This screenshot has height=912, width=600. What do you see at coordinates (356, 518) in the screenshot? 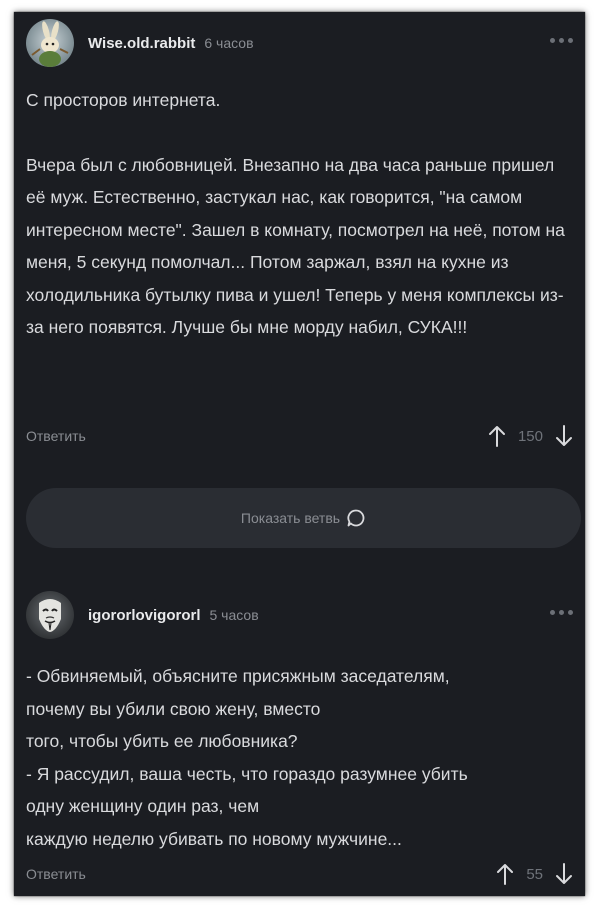
I see `chat-bubble-icon` at bounding box center [356, 518].